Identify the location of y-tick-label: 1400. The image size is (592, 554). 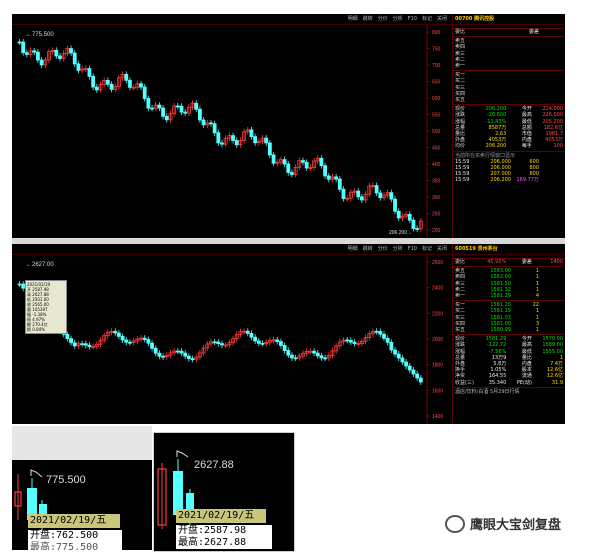
(437, 417).